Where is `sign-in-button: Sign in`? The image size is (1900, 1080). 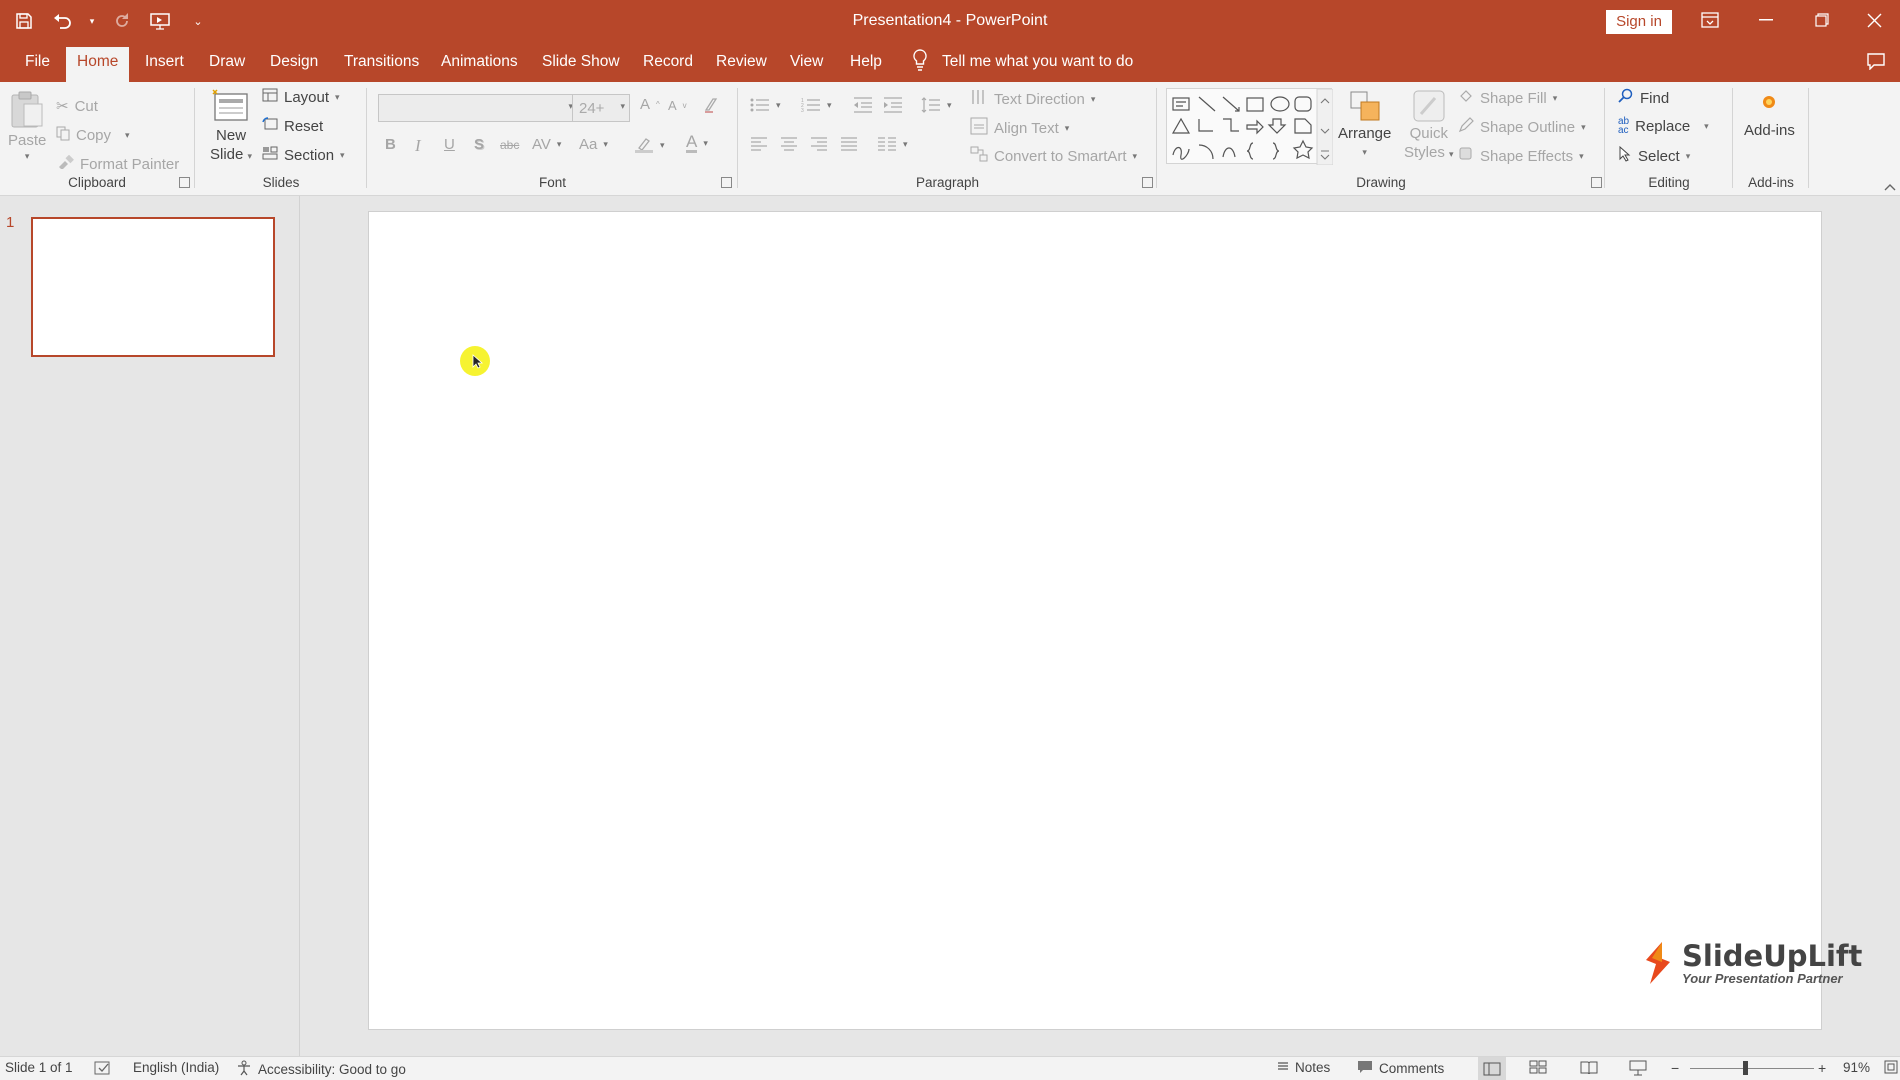
sign-in-button: Sign in is located at coordinates (1639, 22).